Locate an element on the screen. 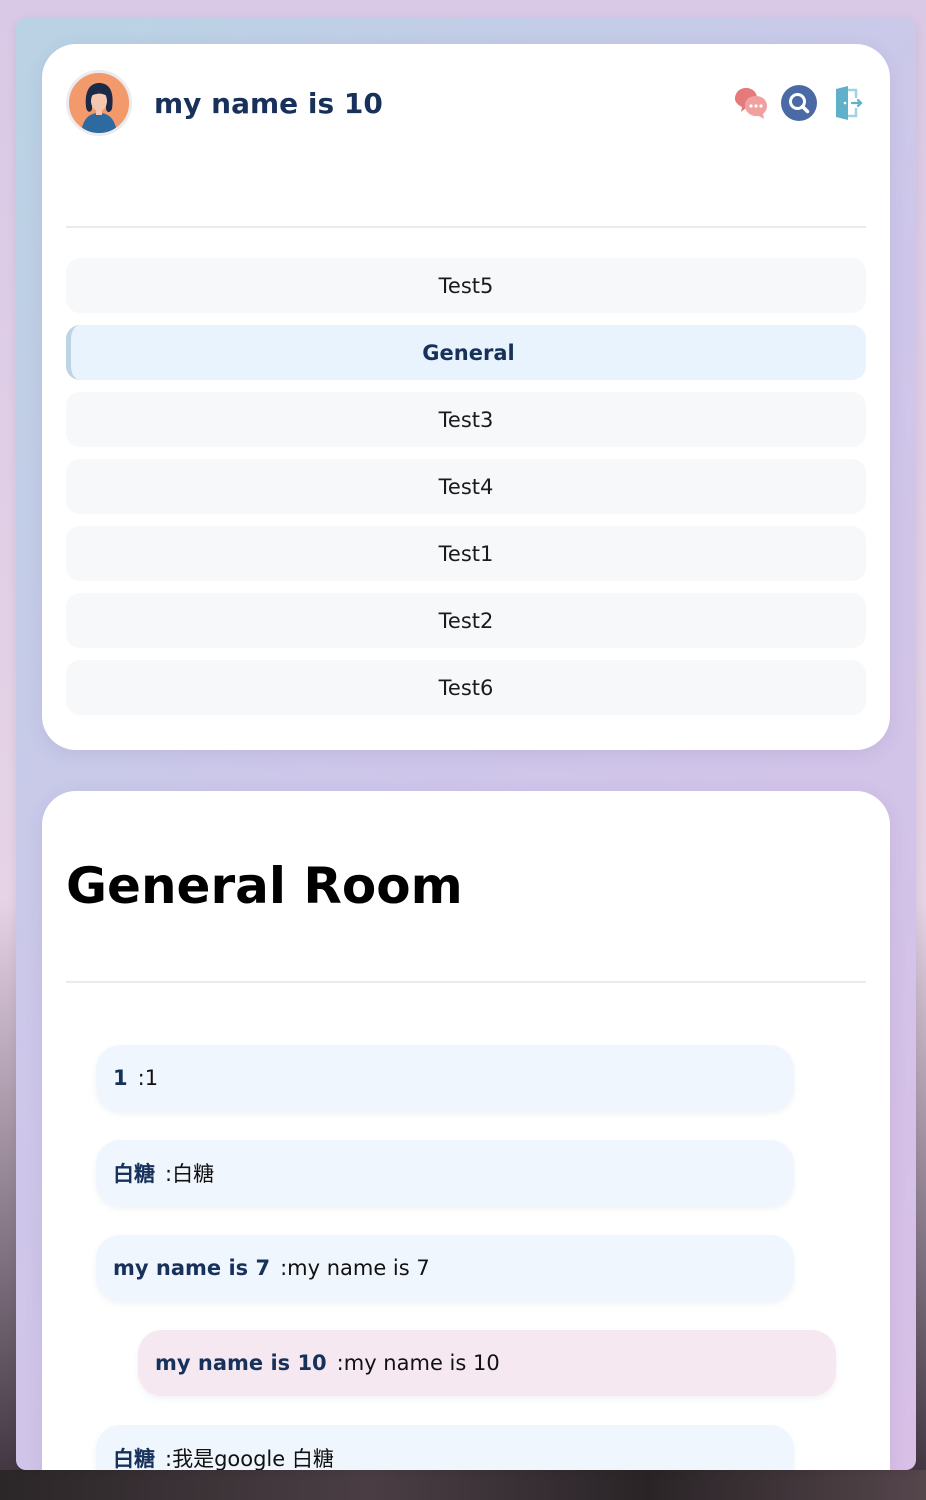 This screenshot has width=926, height=1500. search-icon is located at coordinates (799, 103).